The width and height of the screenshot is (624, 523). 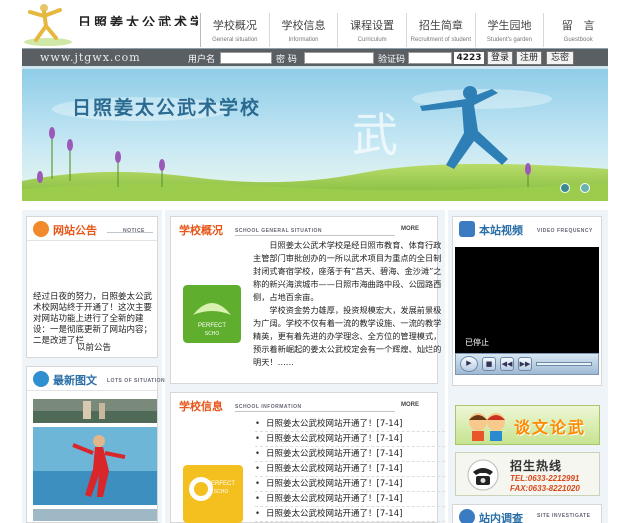 I want to click on previous-notices-link: 以前公告, so click(x=94, y=347).